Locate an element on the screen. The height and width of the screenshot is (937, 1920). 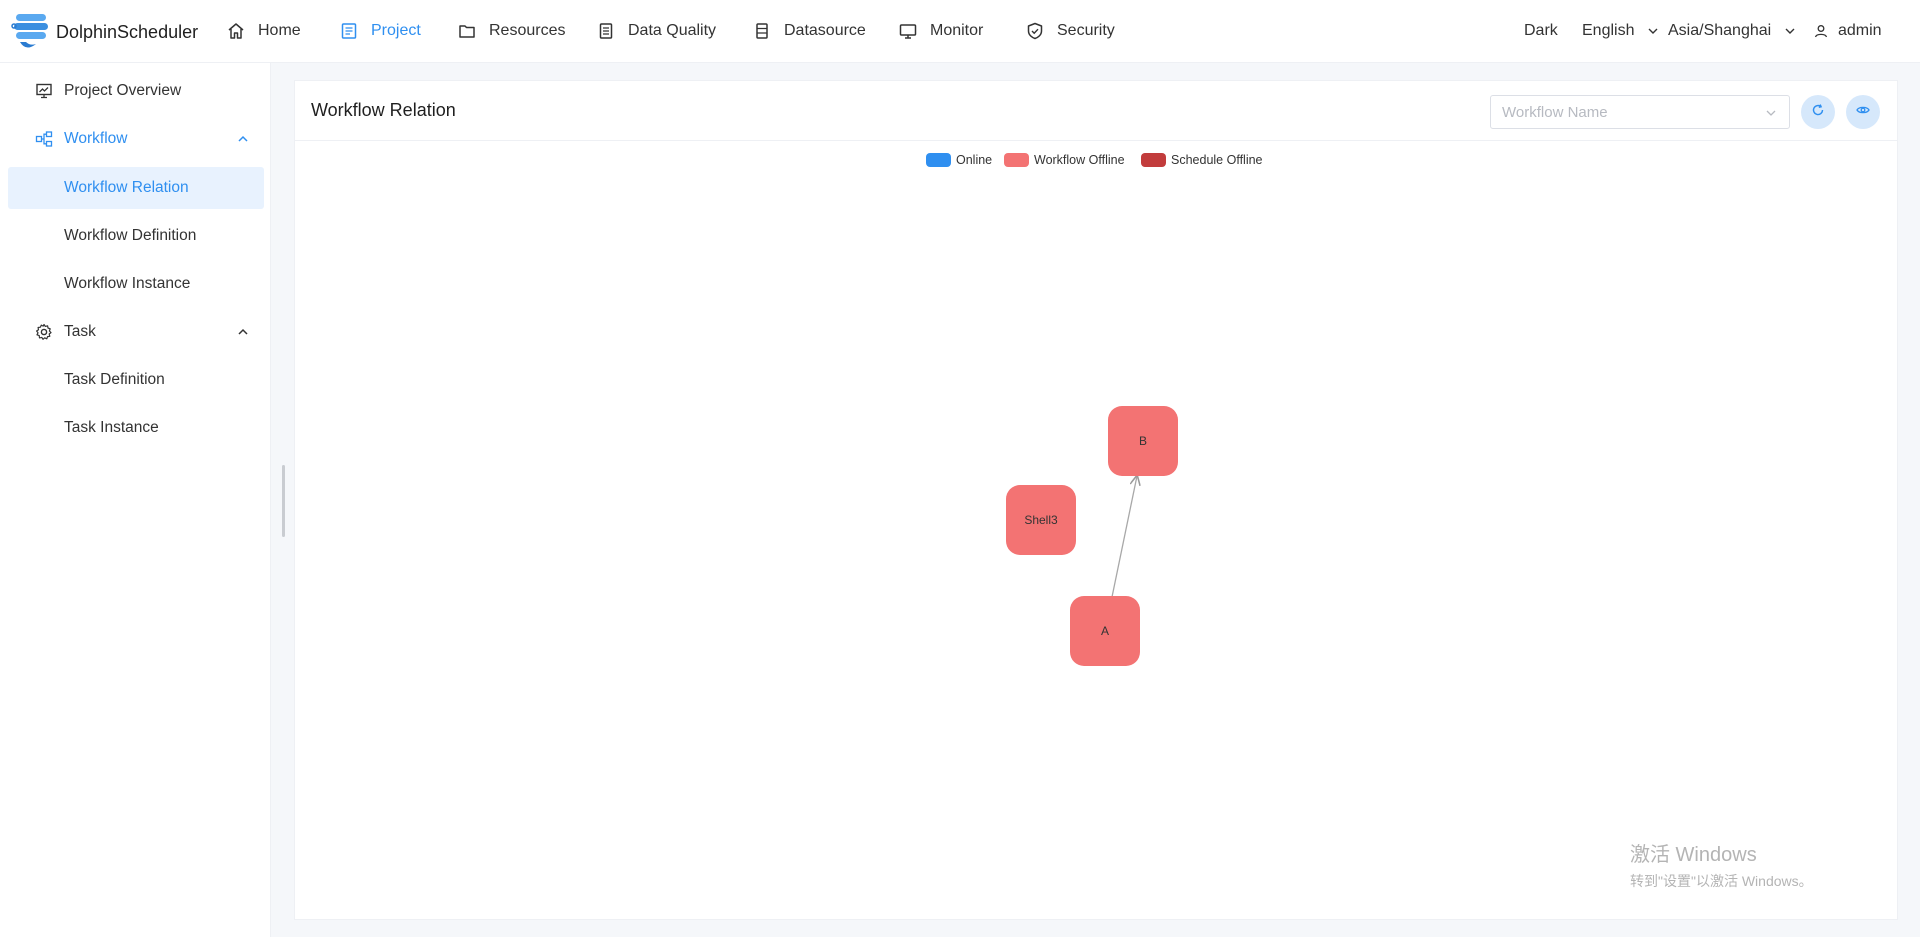
windows-activation-watermark: 激活 Windows 转到"设置"以激活 Windows。 is located at coordinates (1721, 864).